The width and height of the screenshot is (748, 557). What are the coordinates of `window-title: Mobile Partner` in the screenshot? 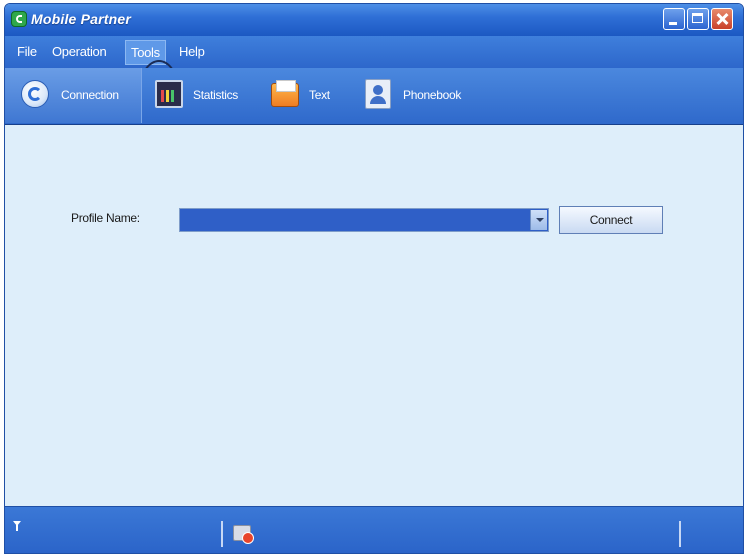 It's located at (81, 19).